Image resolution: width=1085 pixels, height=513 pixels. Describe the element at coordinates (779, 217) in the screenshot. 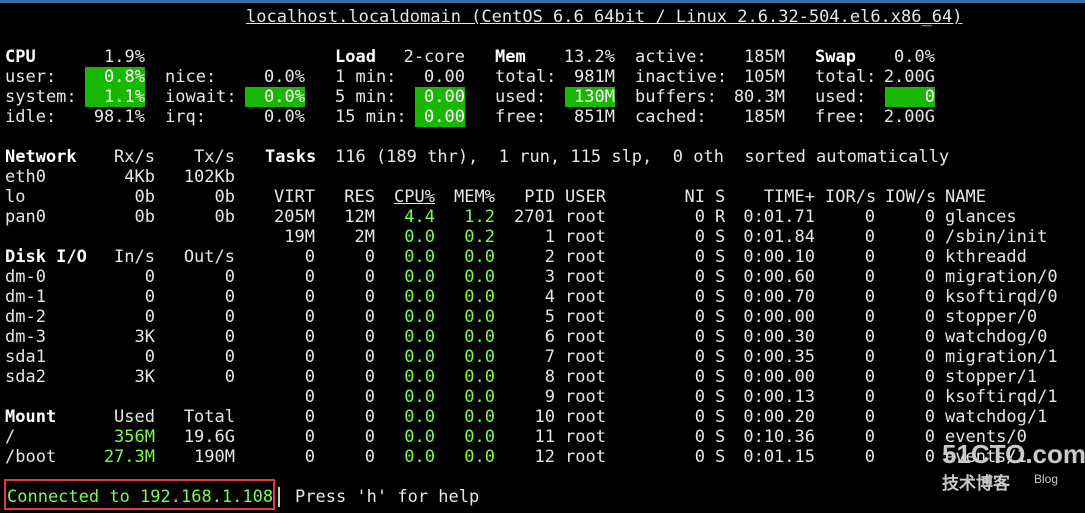

I see `process-time: 0:01.71` at that location.